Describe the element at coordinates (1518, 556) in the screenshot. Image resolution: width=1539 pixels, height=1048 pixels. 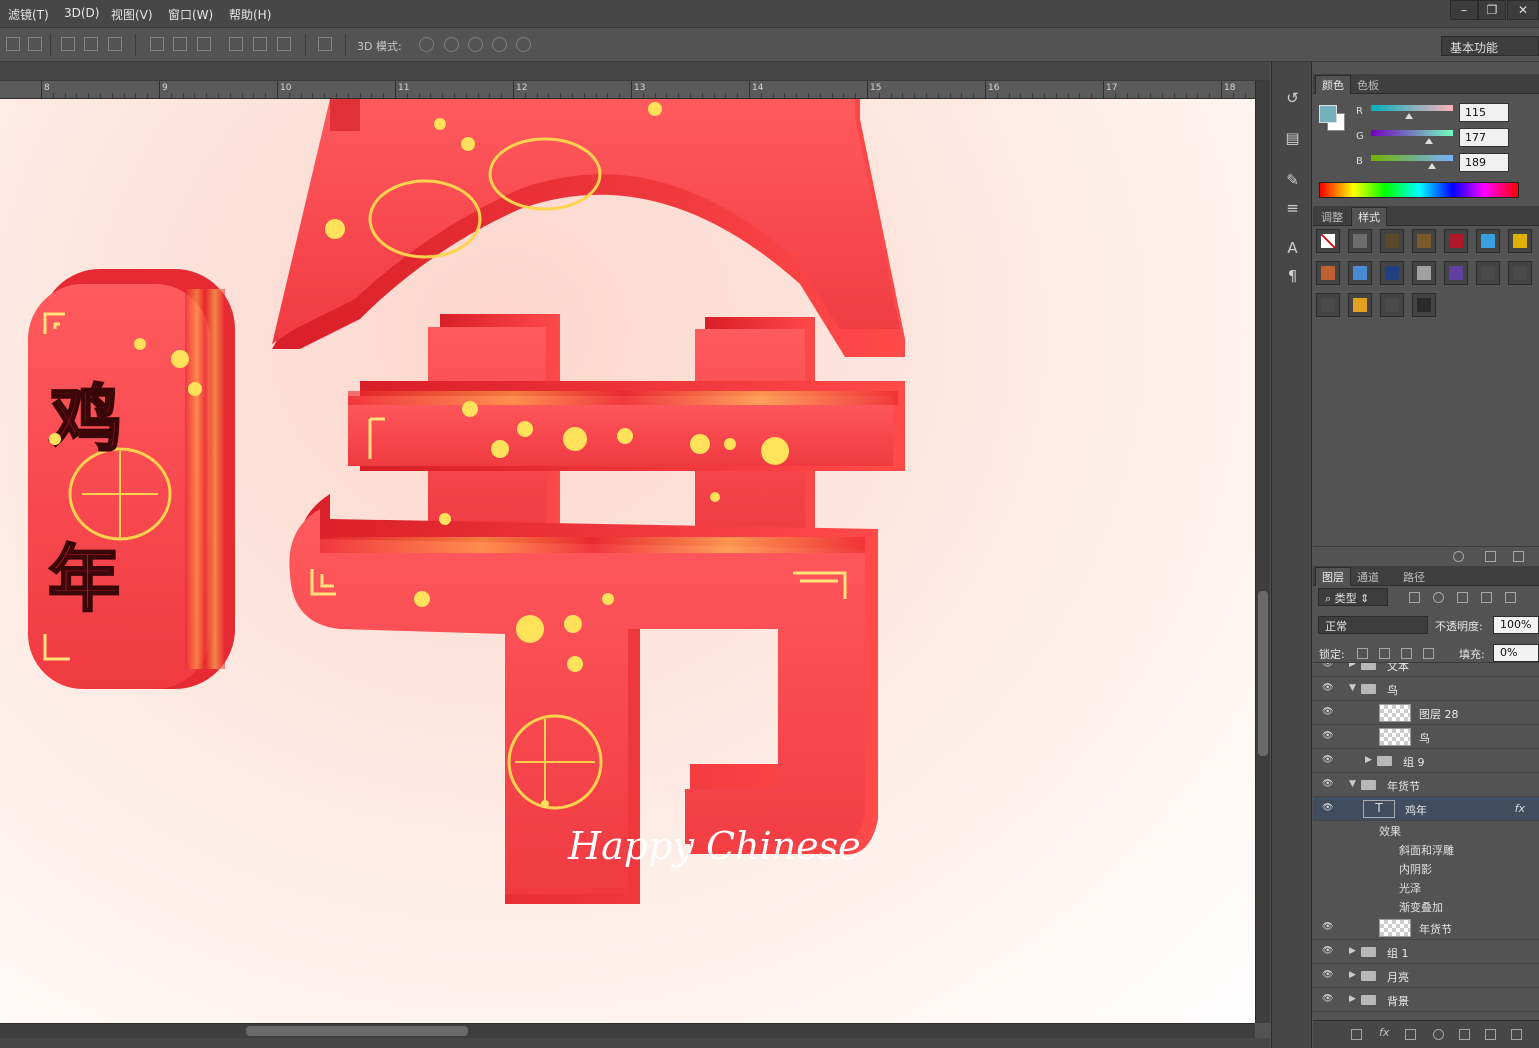
I see `delete-style-icon` at that location.